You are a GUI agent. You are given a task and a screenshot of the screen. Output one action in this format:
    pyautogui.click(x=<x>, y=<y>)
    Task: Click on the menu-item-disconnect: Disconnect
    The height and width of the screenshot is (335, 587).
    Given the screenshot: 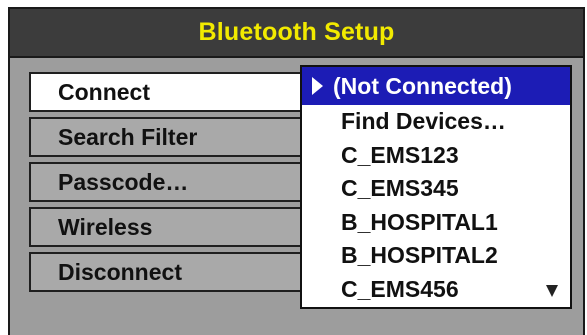 What is the action you would take?
    pyautogui.click(x=169, y=272)
    